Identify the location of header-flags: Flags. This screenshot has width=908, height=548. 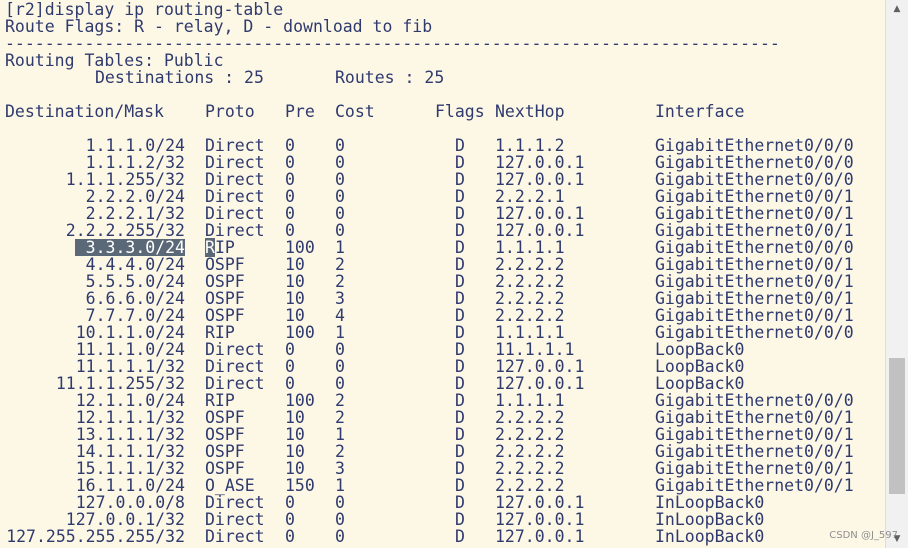
(460, 111).